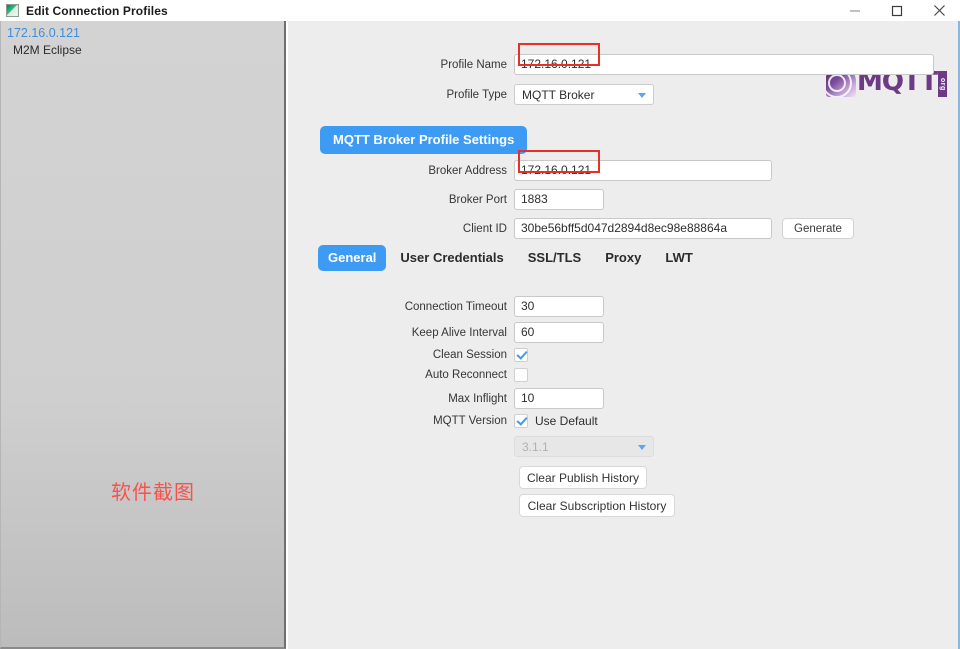 This screenshot has width=960, height=649. I want to click on use-default-checkbox, so click(521, 421).